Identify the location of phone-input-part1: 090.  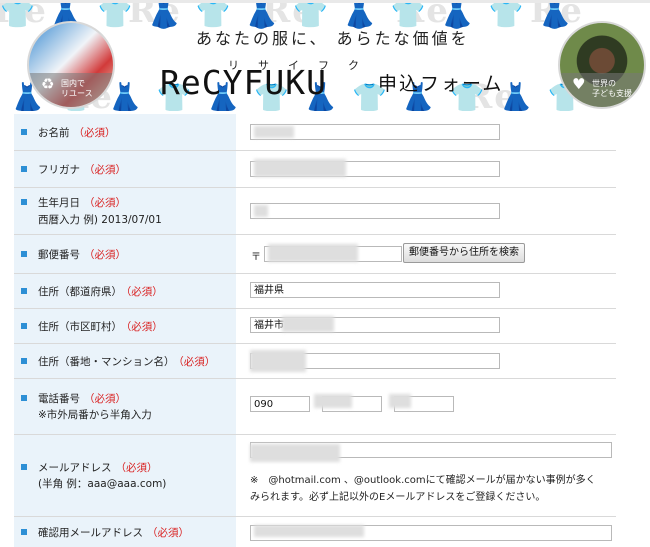
(280, 404).